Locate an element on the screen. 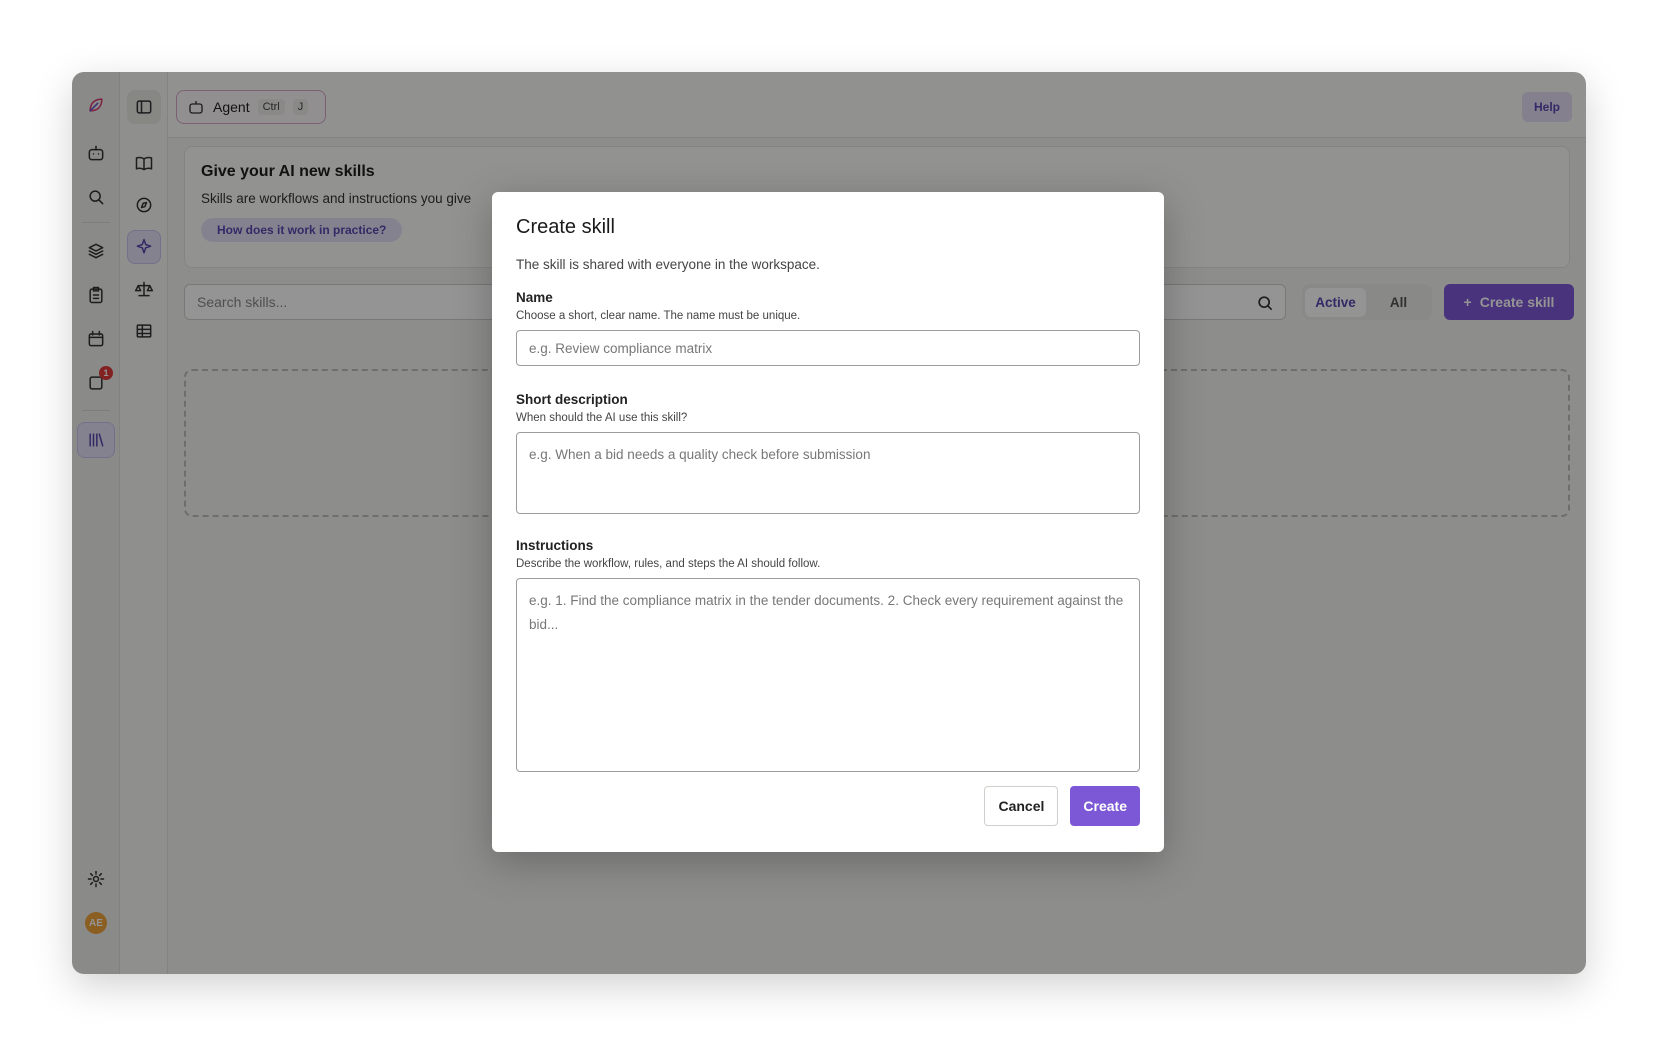 The image size is (1656, 1044). instructions-field is located at coordinates (828, 675).